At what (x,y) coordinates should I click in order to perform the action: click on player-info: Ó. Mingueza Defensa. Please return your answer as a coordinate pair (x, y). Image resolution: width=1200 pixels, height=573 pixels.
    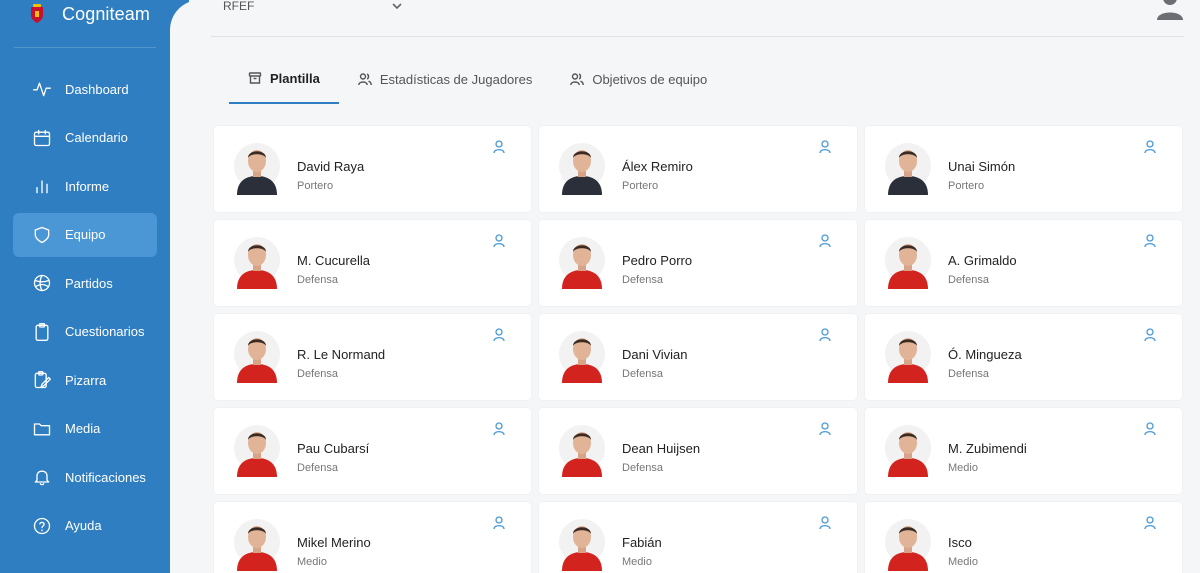
    Looking at the image, I should click on (985, 363).